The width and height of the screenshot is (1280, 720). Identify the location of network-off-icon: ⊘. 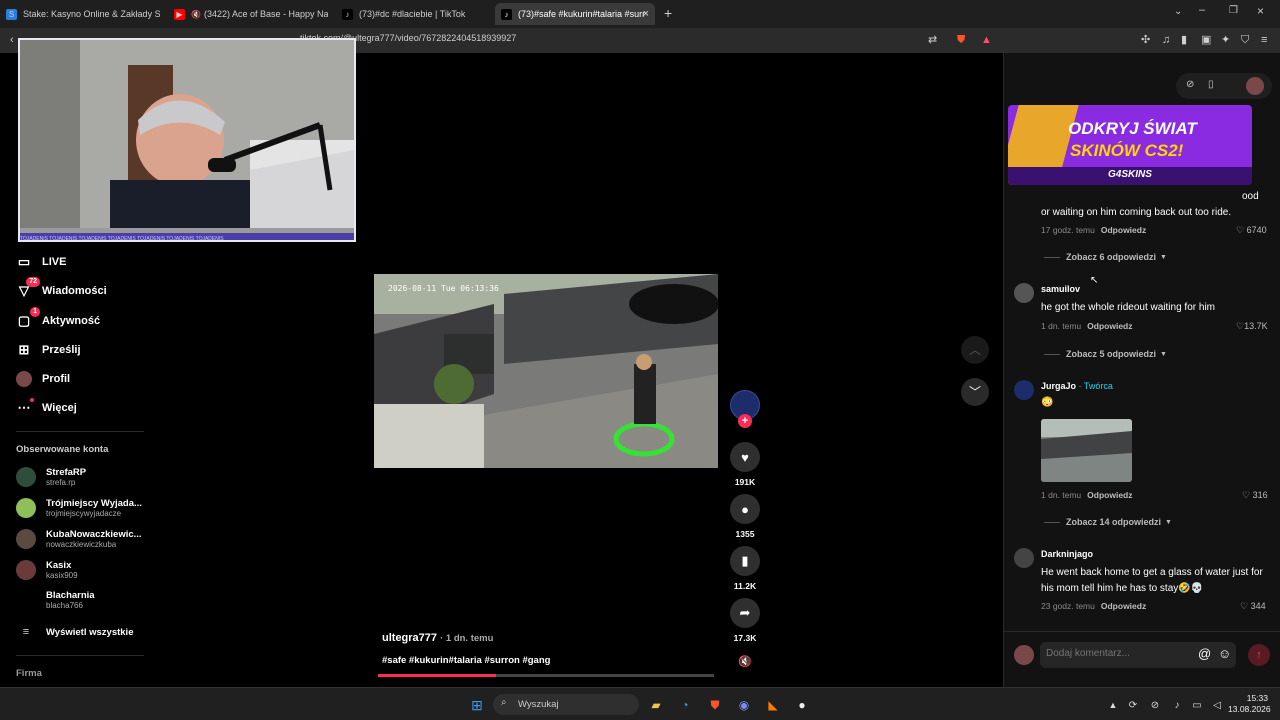
(1155, 705).